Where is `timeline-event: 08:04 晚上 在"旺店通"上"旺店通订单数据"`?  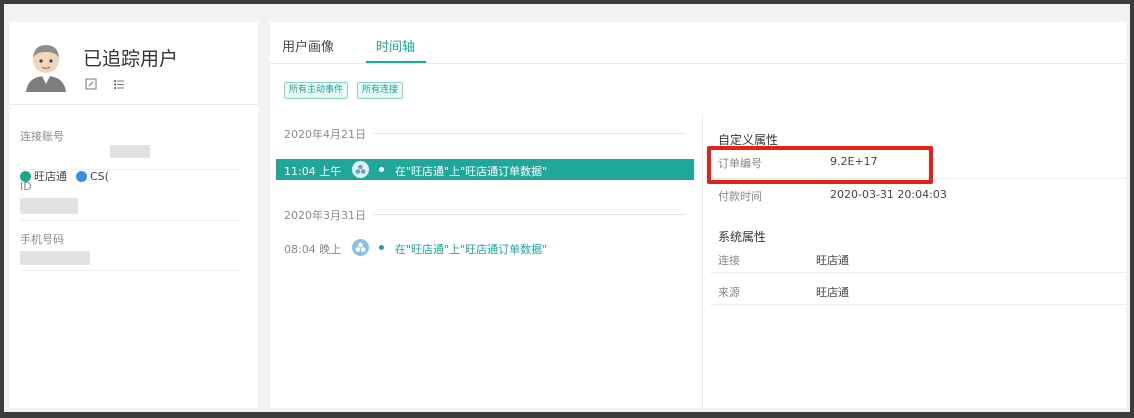
timeline-event: 08:04 晚上 在"旺店通"上"旺店通订单数据" is located at coordinates (485, 247).